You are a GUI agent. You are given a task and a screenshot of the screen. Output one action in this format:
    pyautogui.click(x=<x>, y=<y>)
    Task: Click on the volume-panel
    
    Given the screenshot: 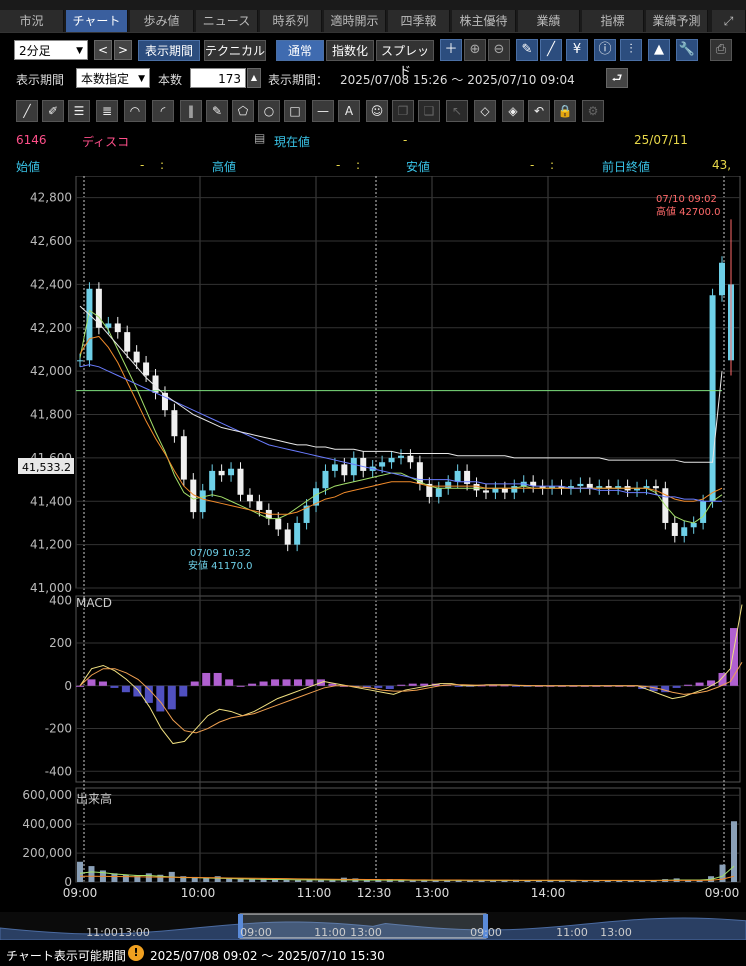 What is the action you would take?
    pyautogui.click(x=407, y=851)
    